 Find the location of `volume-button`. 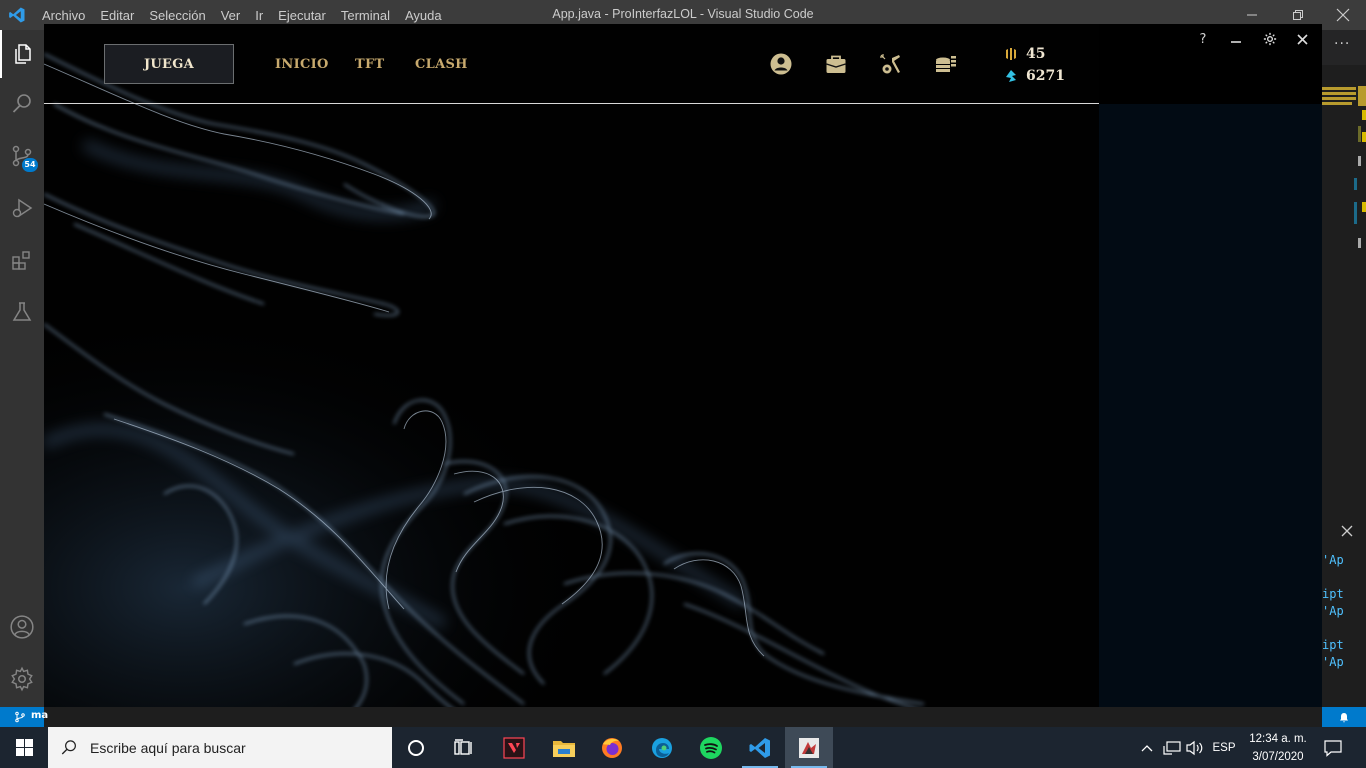

volume-button is located at coordinates (1195, 747).